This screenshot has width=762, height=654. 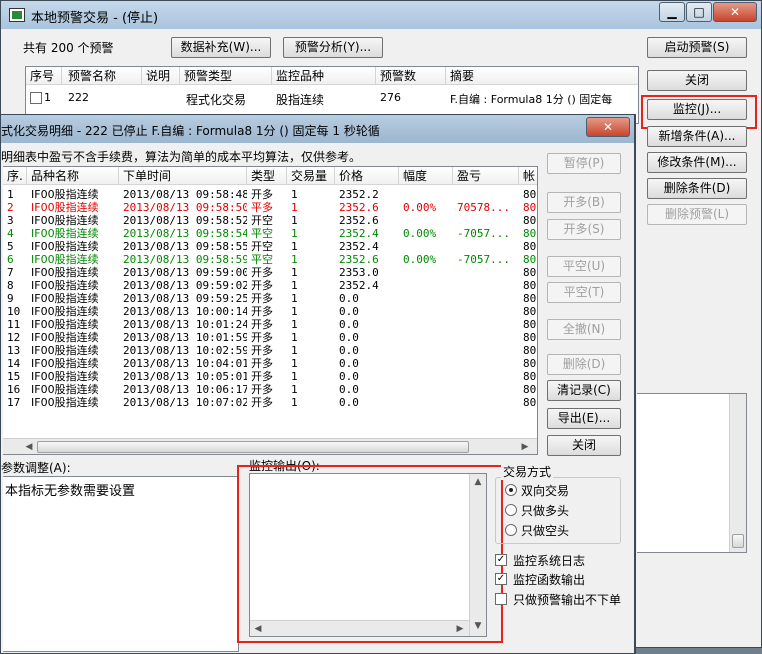 What do you see at coordinates (226, 76) in the screenshot?
I see `col-header: 预警类型` at bounding box center [226, 76].